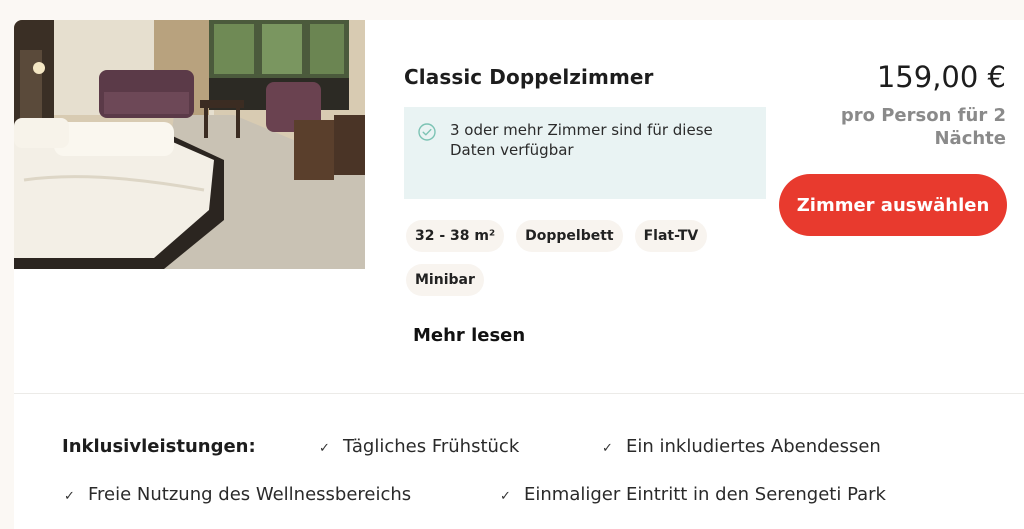 This screenshot has height=529, width=1024. What do you see at coordinates (431, 446) in the screenshot?
I see `inclusion-text: Tägliches Frühstück` at bounding box center [431, 446].